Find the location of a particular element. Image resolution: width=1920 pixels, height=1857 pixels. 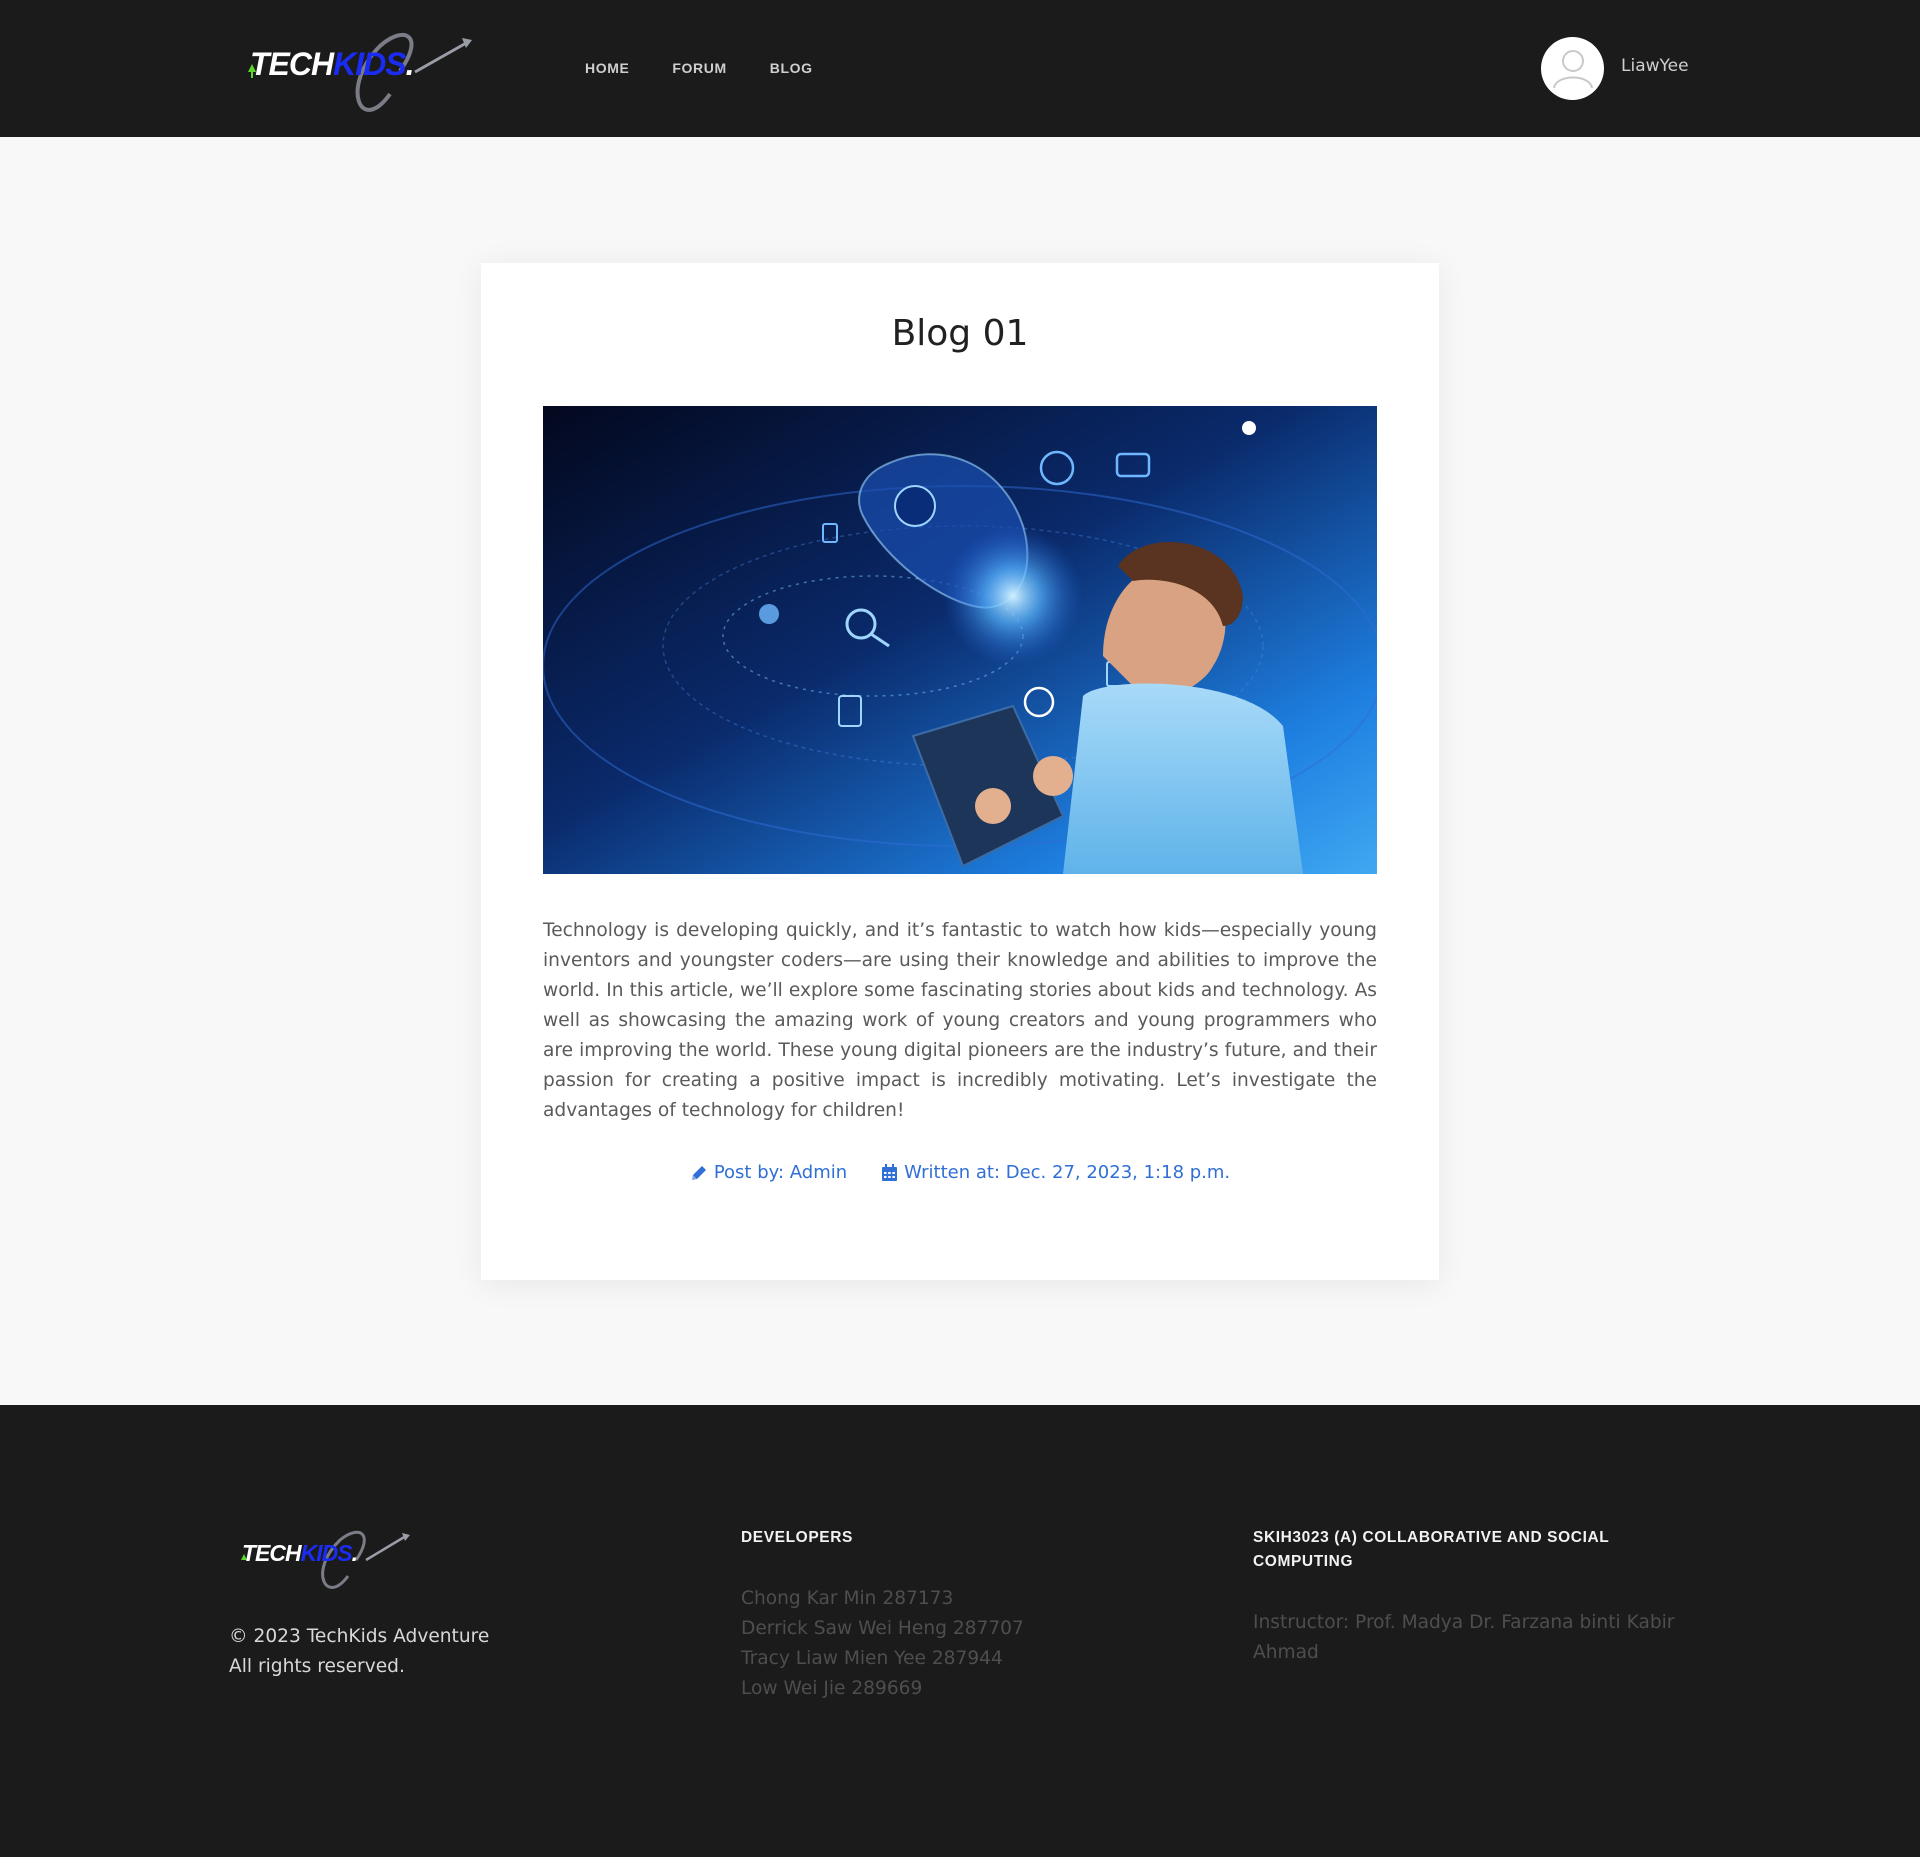

nav-forum: FORUM is located at coordinates (699, 68).